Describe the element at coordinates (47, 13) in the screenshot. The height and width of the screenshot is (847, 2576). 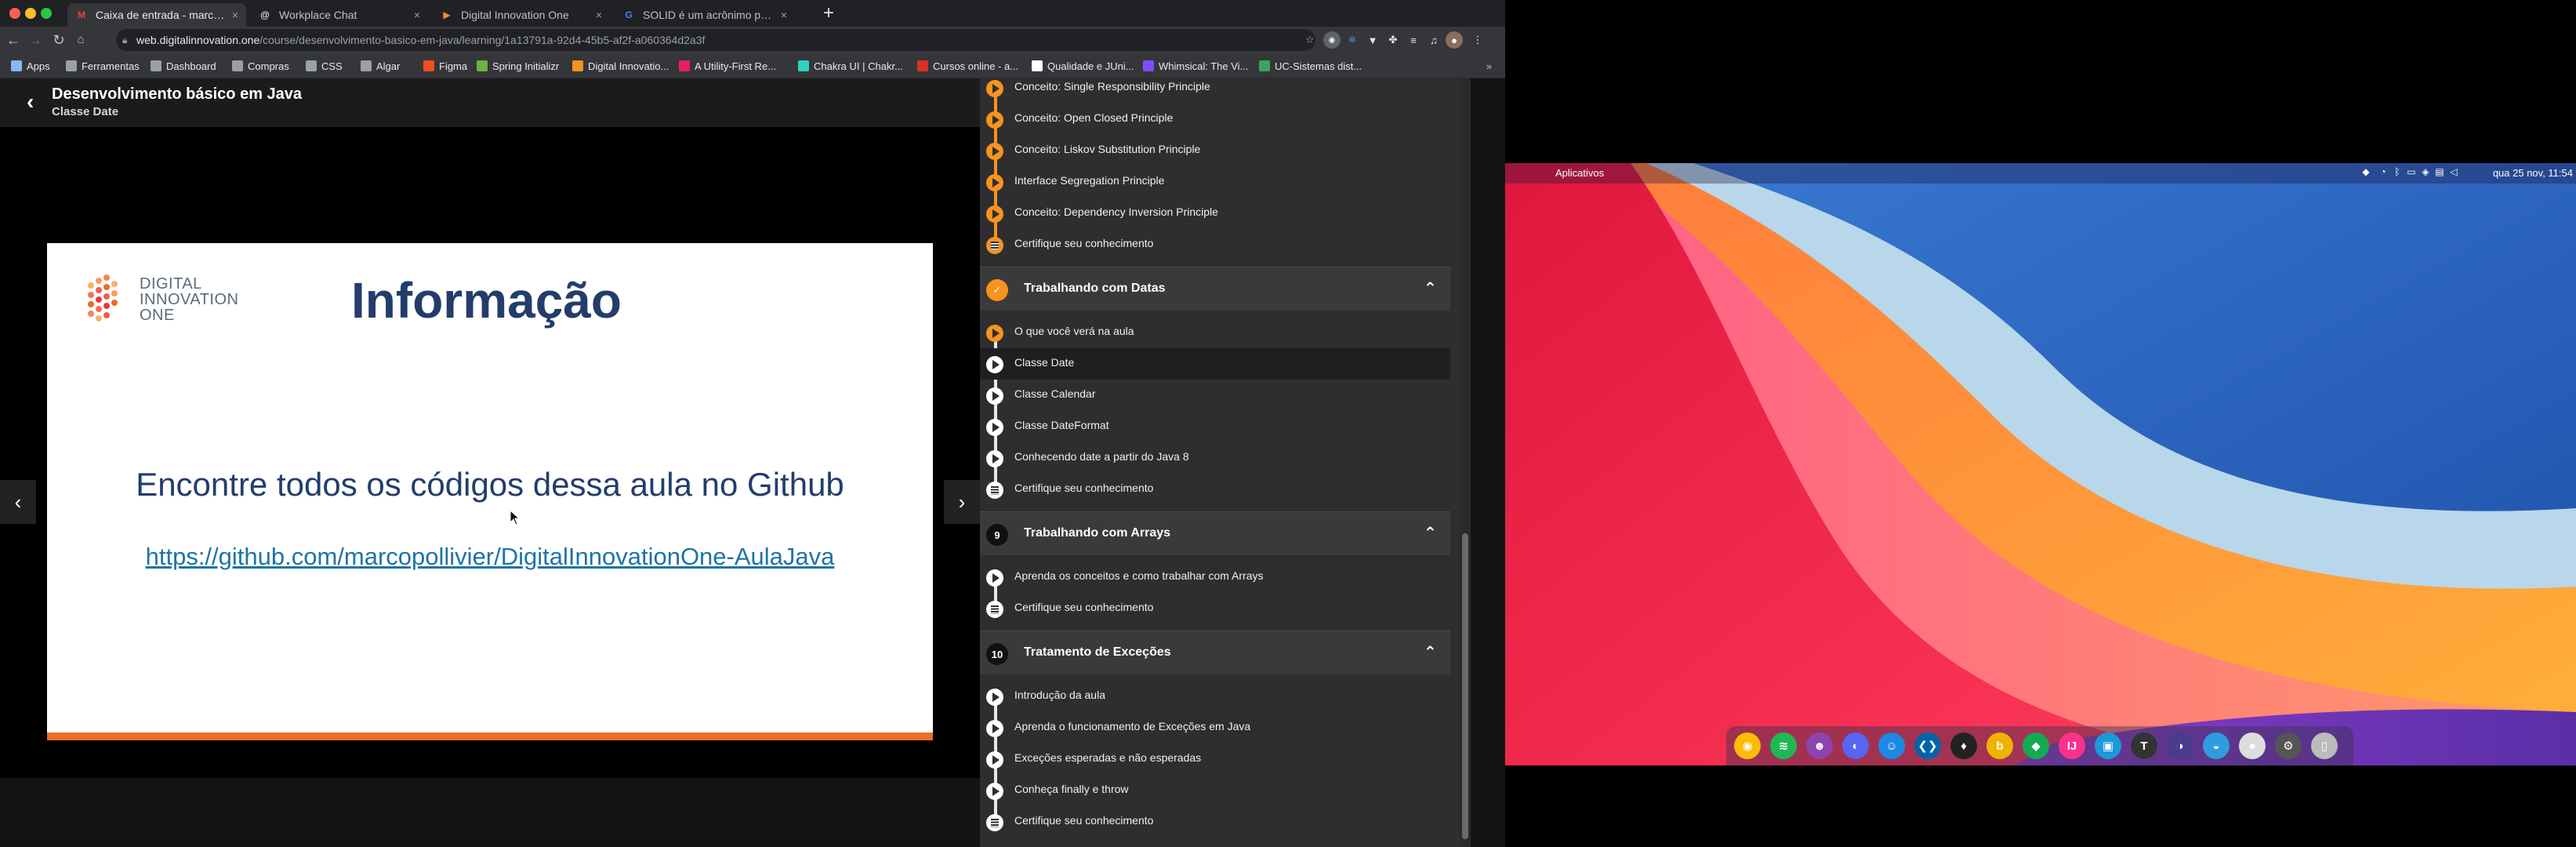
I see `window-maximize-button` at that location.